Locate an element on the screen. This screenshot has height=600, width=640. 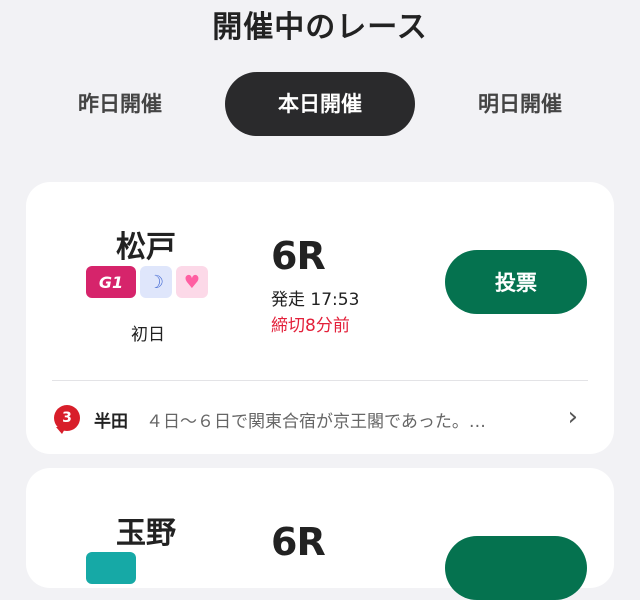
vote-button is located at coordinates (516, 568).